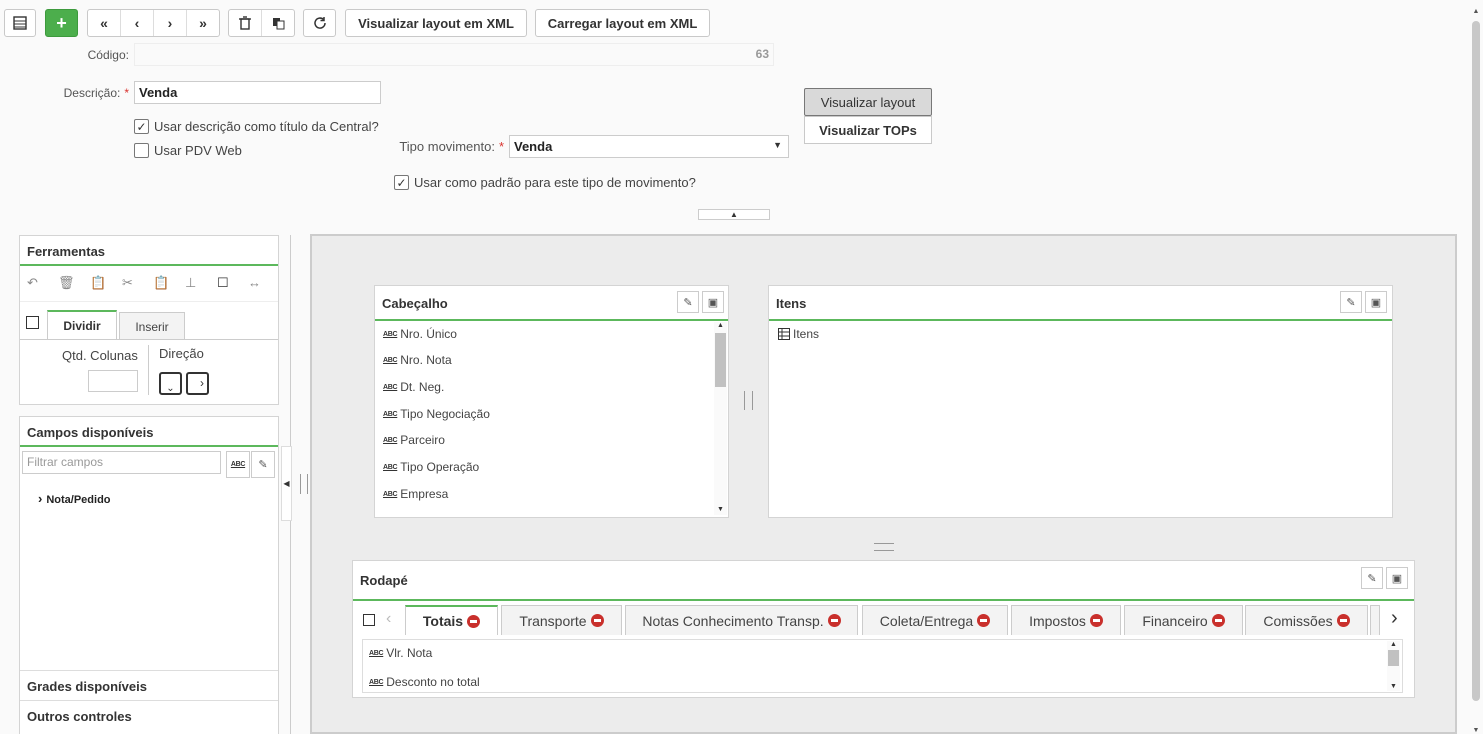 This screenshot has width=1483, height=734. What do you see at coordinates (319, 23) in the screenshot?
I see `refresh-button` at bounding box center [319, 23].